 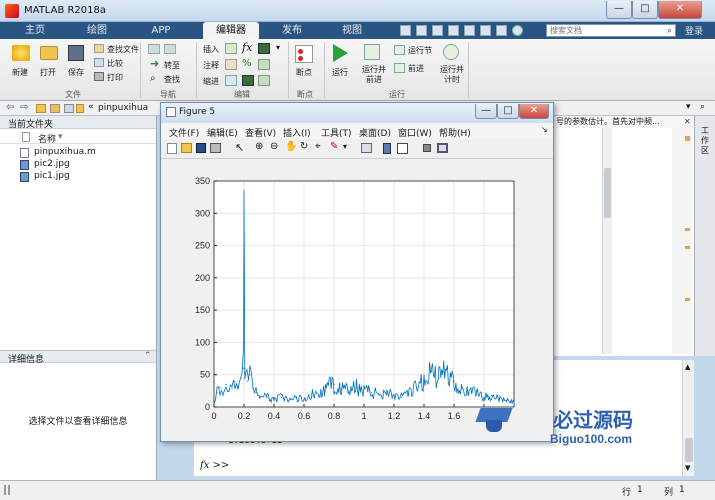 I want to click on file-name: pic2.jpg, so click(x=52, y=164).